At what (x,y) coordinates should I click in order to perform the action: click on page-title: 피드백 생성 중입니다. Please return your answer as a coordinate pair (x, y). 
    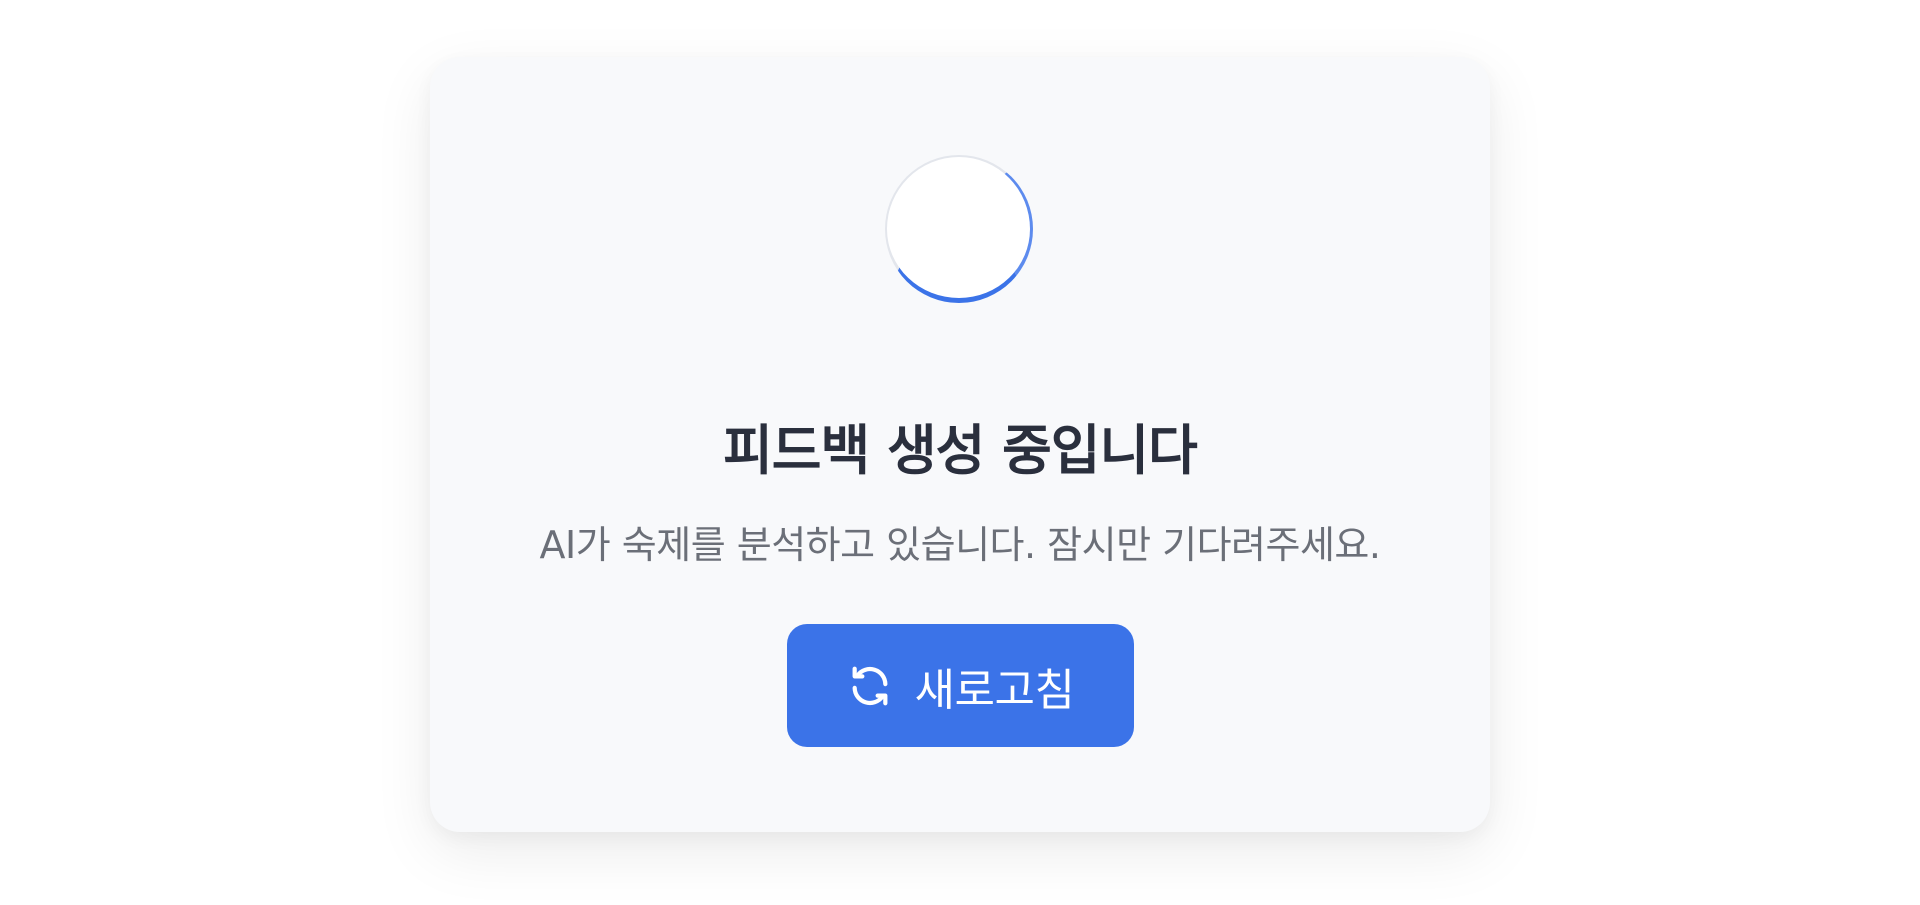
    Looking at the image, I should click on (960, 450).